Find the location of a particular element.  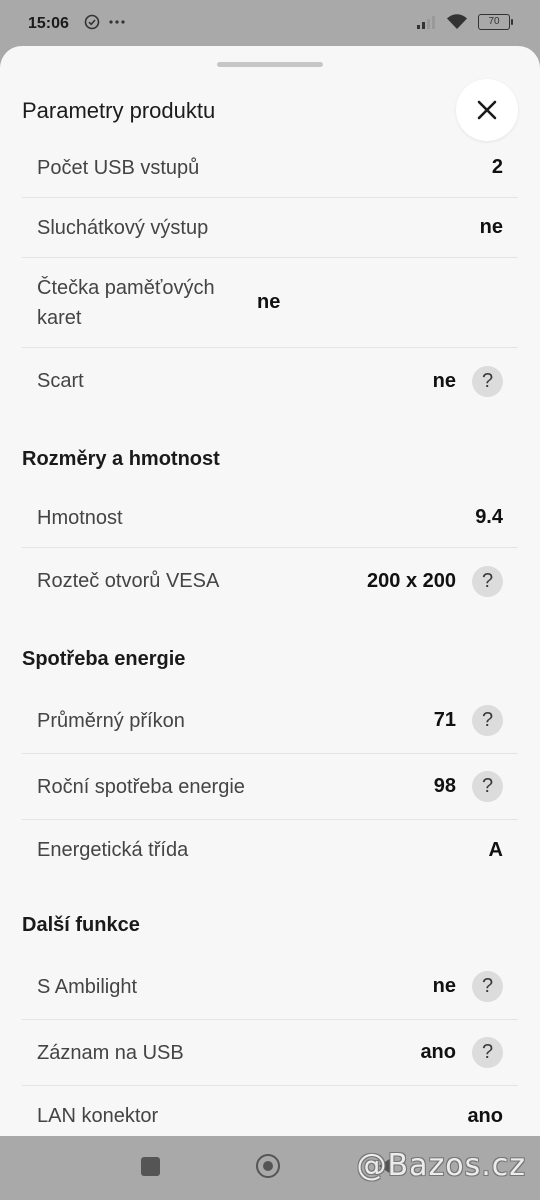

sheet-title: Parametry produktu is located at coordinates (119, 110).